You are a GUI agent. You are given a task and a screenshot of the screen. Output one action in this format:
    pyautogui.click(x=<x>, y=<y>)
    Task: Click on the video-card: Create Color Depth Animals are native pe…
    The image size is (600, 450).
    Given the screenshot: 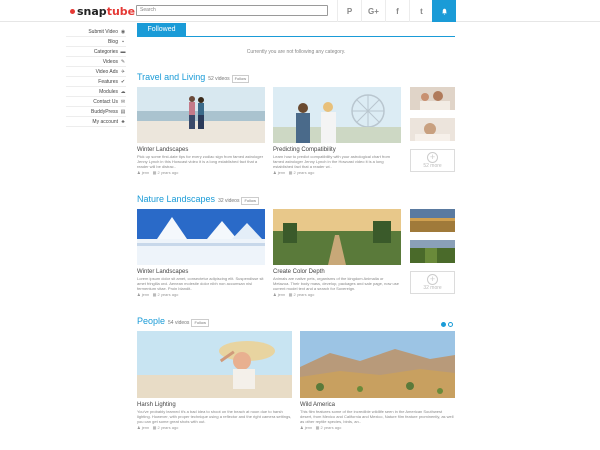 What is the action you would take?
    pyautogui.click(x=337, y=253)
    